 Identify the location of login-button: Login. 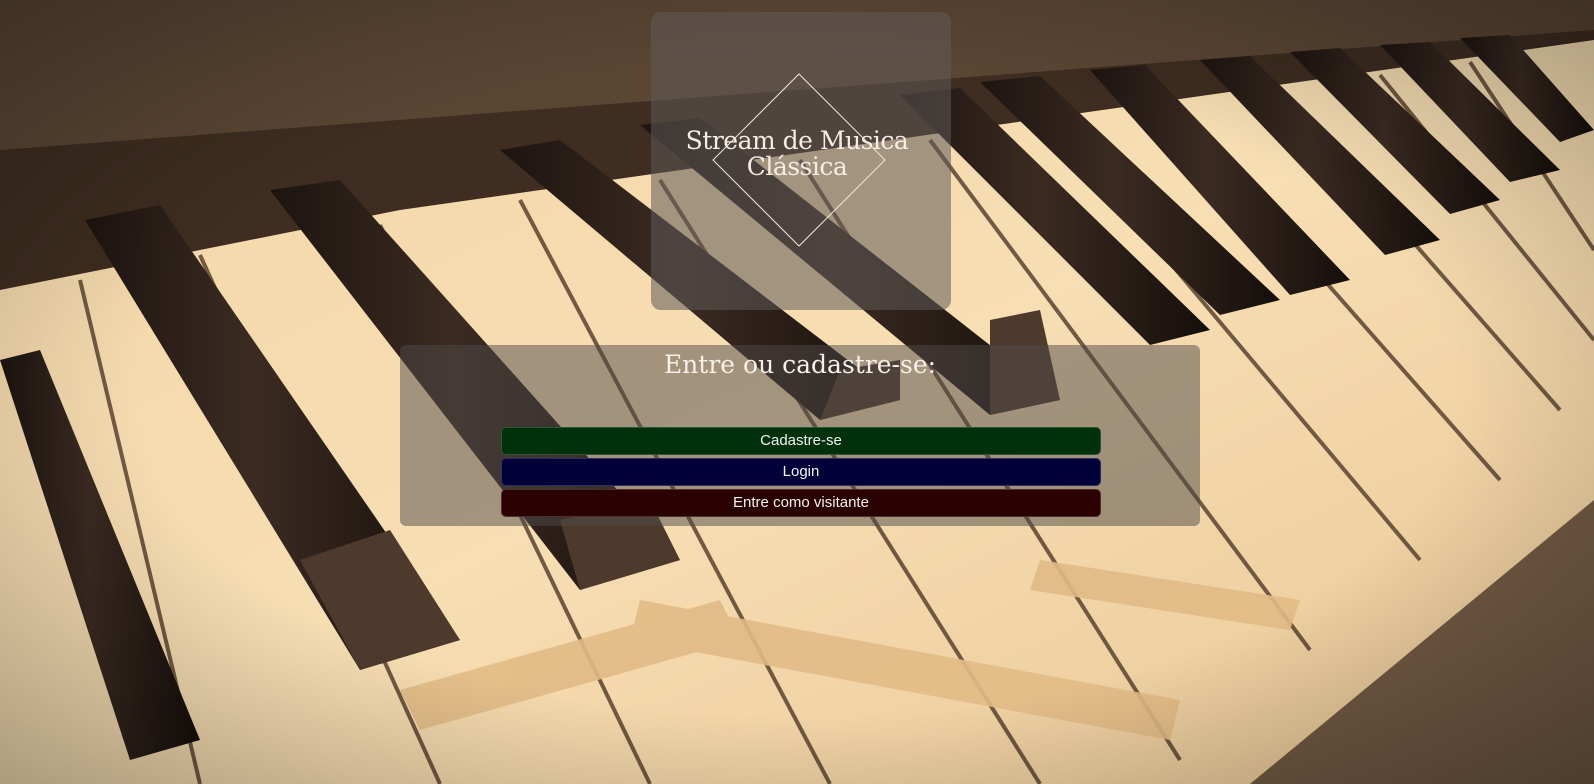
(801, 472).